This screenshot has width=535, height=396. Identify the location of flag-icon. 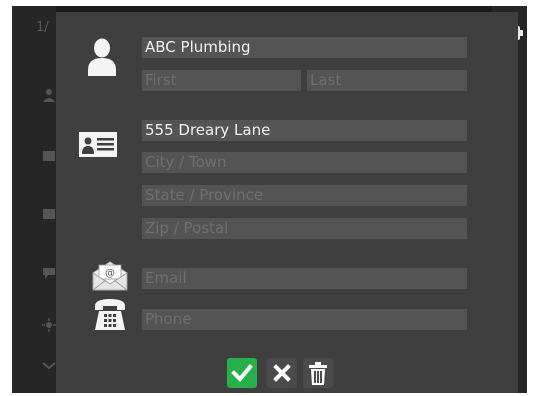
(49, 273).